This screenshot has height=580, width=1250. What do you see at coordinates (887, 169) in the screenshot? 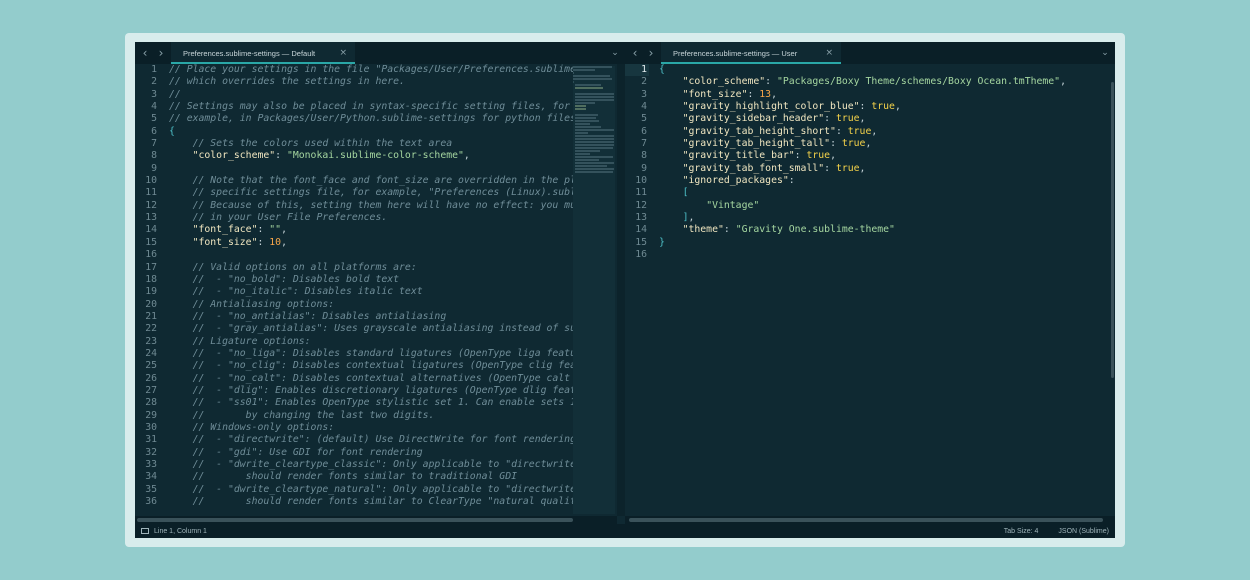
I see `code-line: "gravity_tab_font_small": true,` at bounding box center [887, 169].